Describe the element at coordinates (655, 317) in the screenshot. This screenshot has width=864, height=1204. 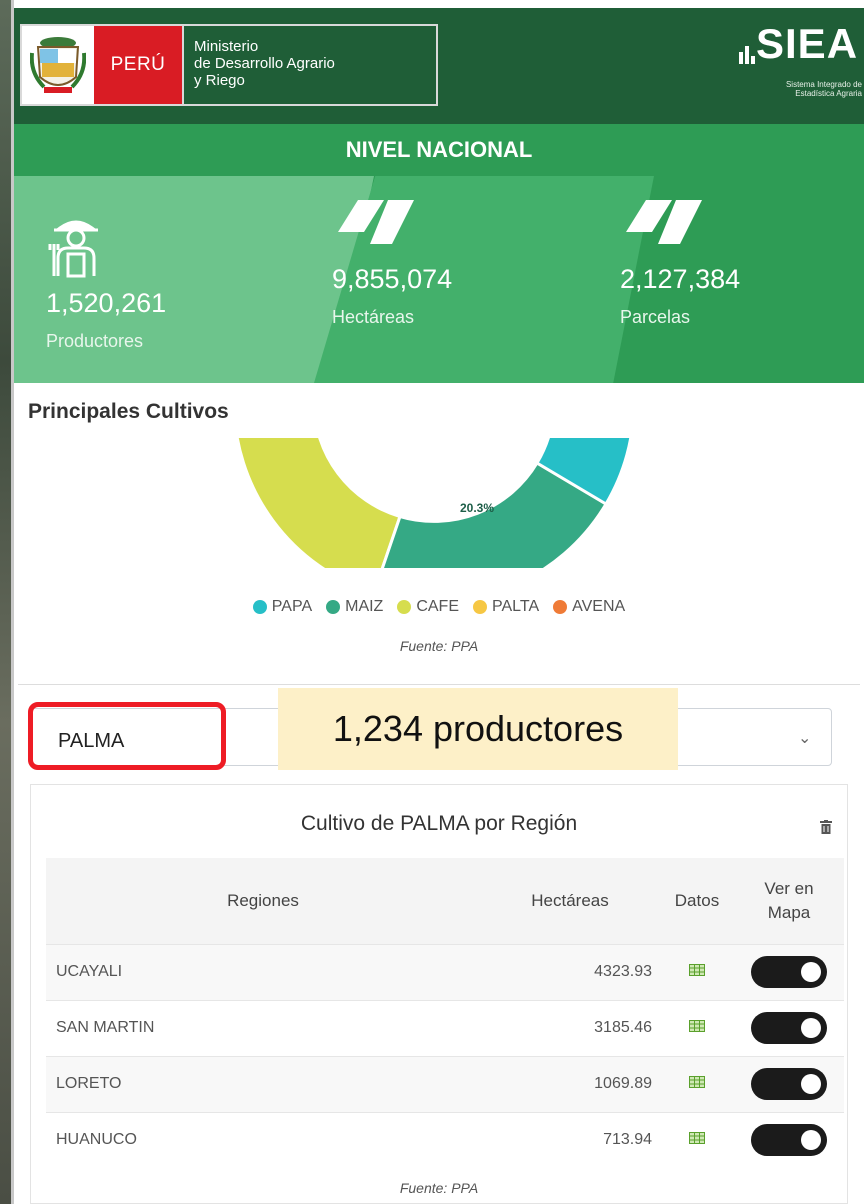
I see `parcelas-label: Parcelas` at that location.